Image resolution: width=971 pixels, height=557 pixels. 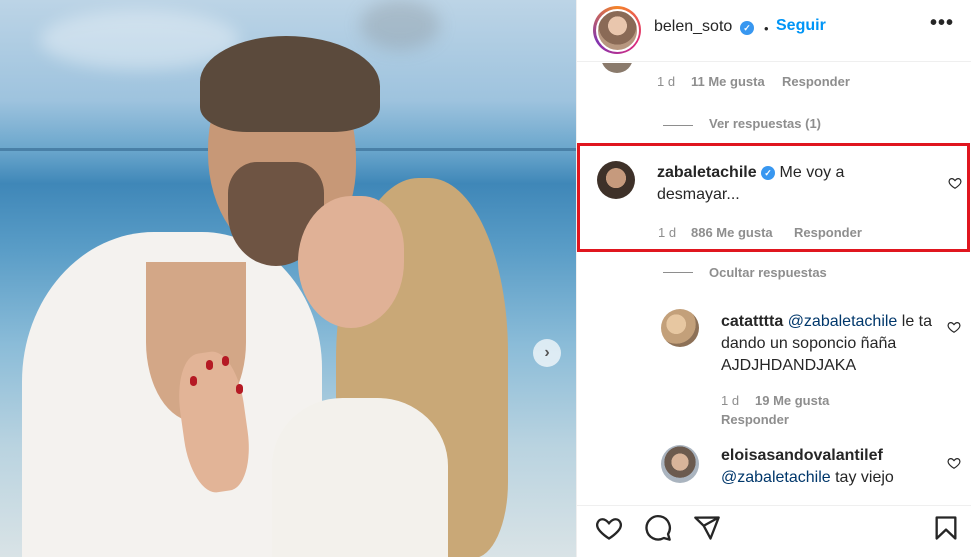 I want to click on post-header: belen_soto ✓ • Seguir •••, so click(x=774, y=31).